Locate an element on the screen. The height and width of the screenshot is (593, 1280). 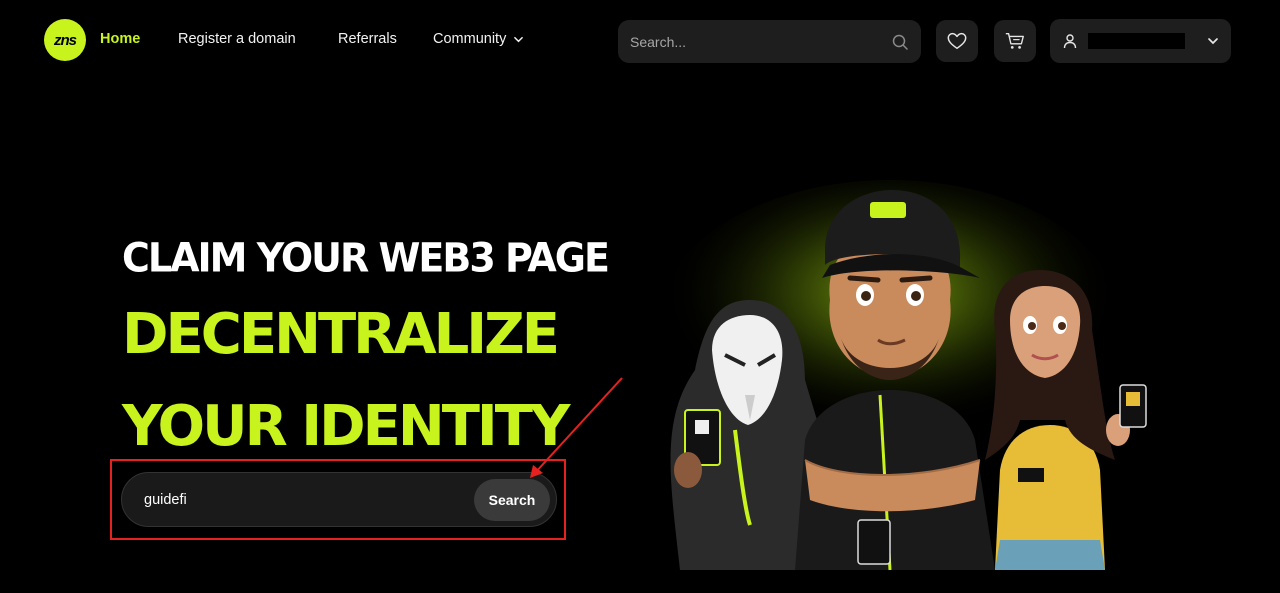
nav-community-label: Community is located at coordinates (470, 39).